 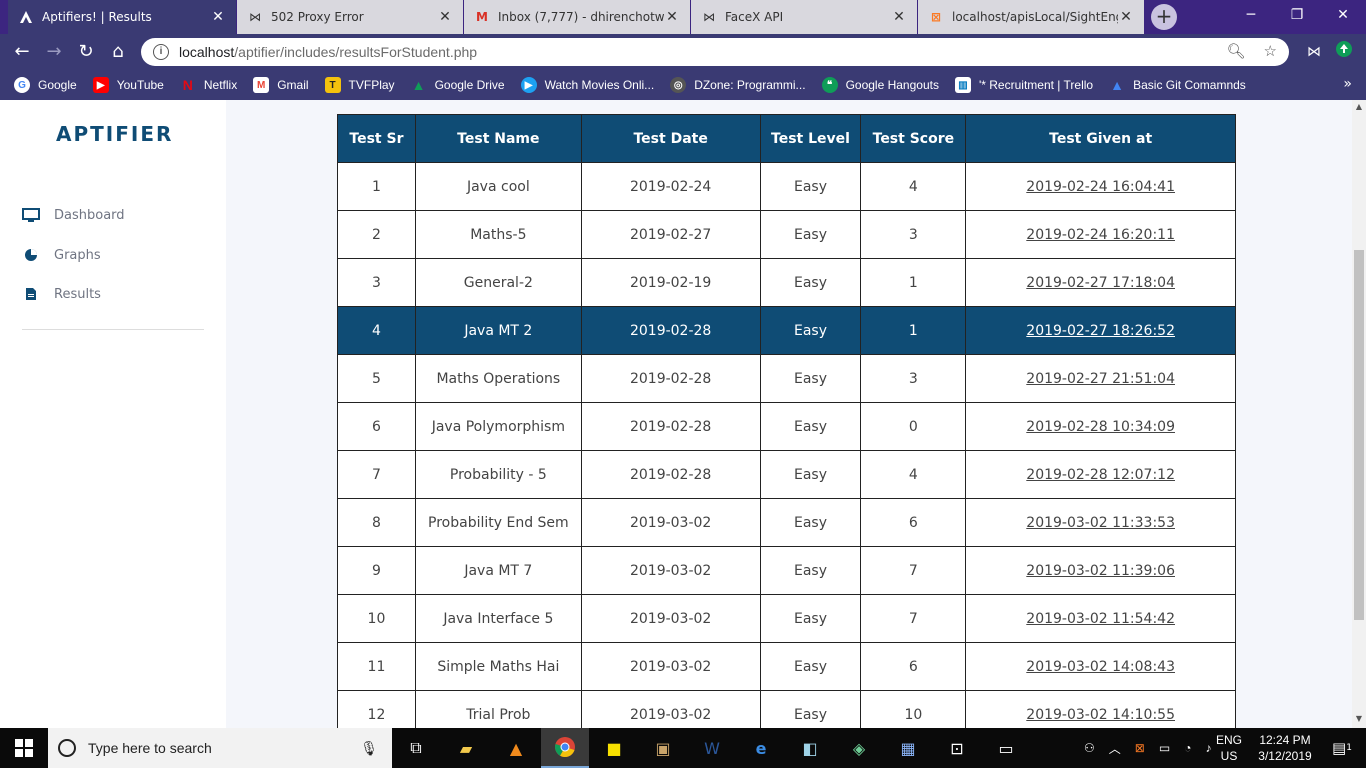 I want to click on bookmark-google-drive: ▲ Google Drive, so click(x=458, y=85).